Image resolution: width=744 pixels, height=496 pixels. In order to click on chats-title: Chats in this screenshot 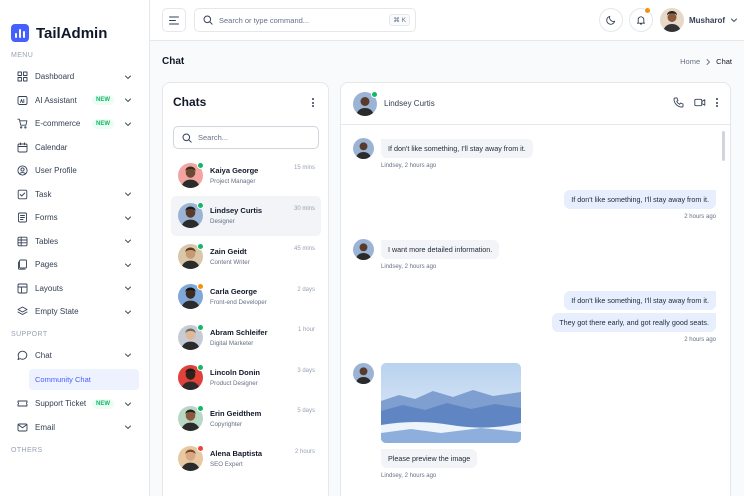, I will do `click(190, 102)`.